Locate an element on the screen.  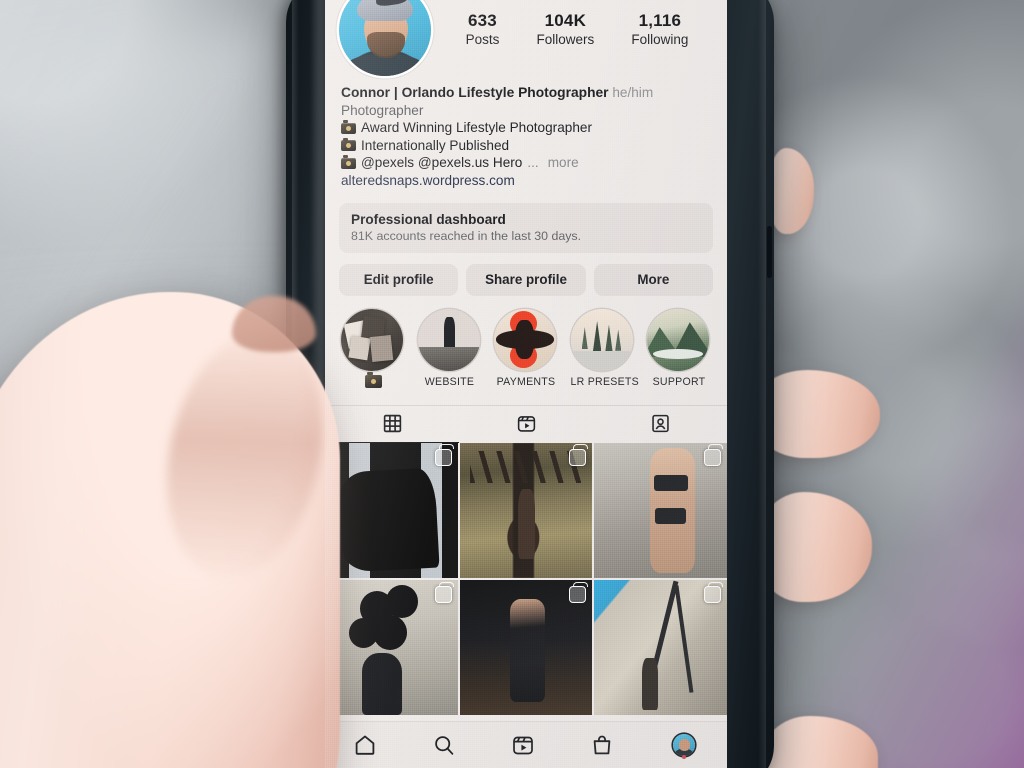
bio-more-link: more is located at coordinates (561, 163).